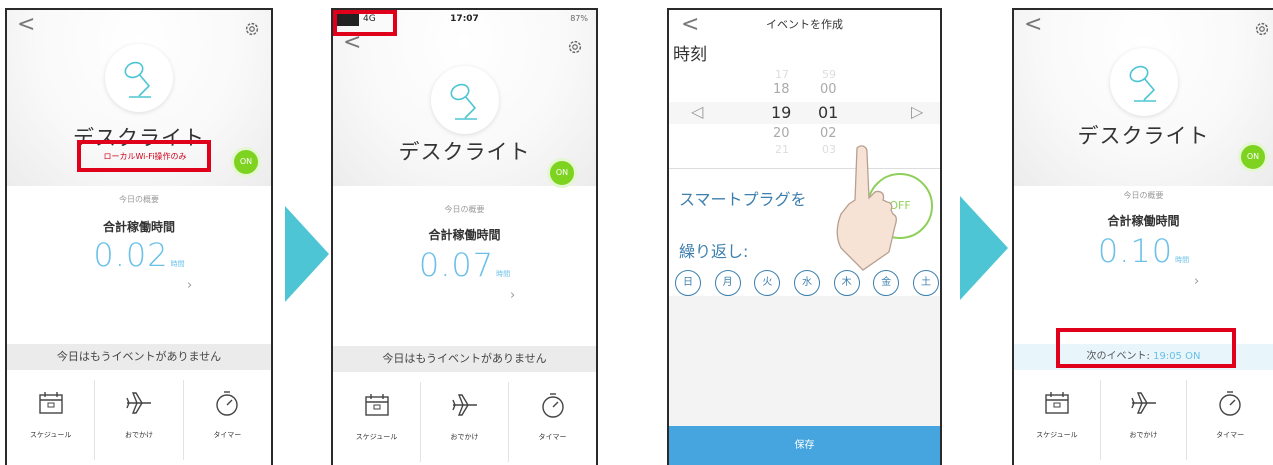 Image resolution: width=1273 pixels, height=465 pixels. Describe the element at coordinates (767, 283) in the screenshot. I see `day-tue-toggle: 火` at that location.